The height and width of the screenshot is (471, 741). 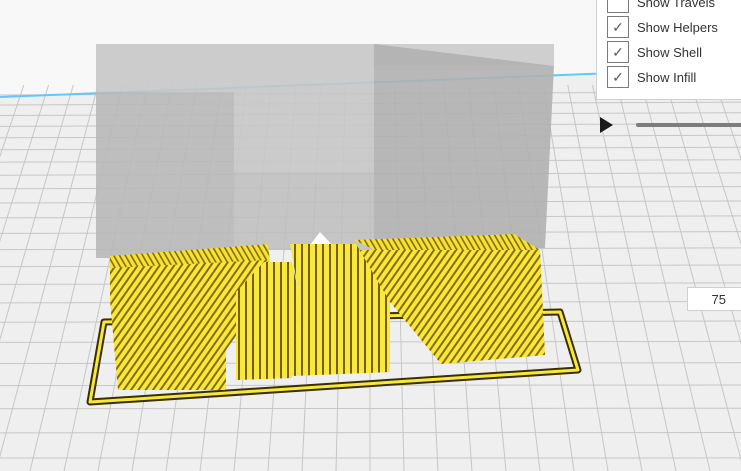 What do you see at coordinates (688, 125) in the screenshot?
I see `simulation-slider` at bounding box center [688, 125].